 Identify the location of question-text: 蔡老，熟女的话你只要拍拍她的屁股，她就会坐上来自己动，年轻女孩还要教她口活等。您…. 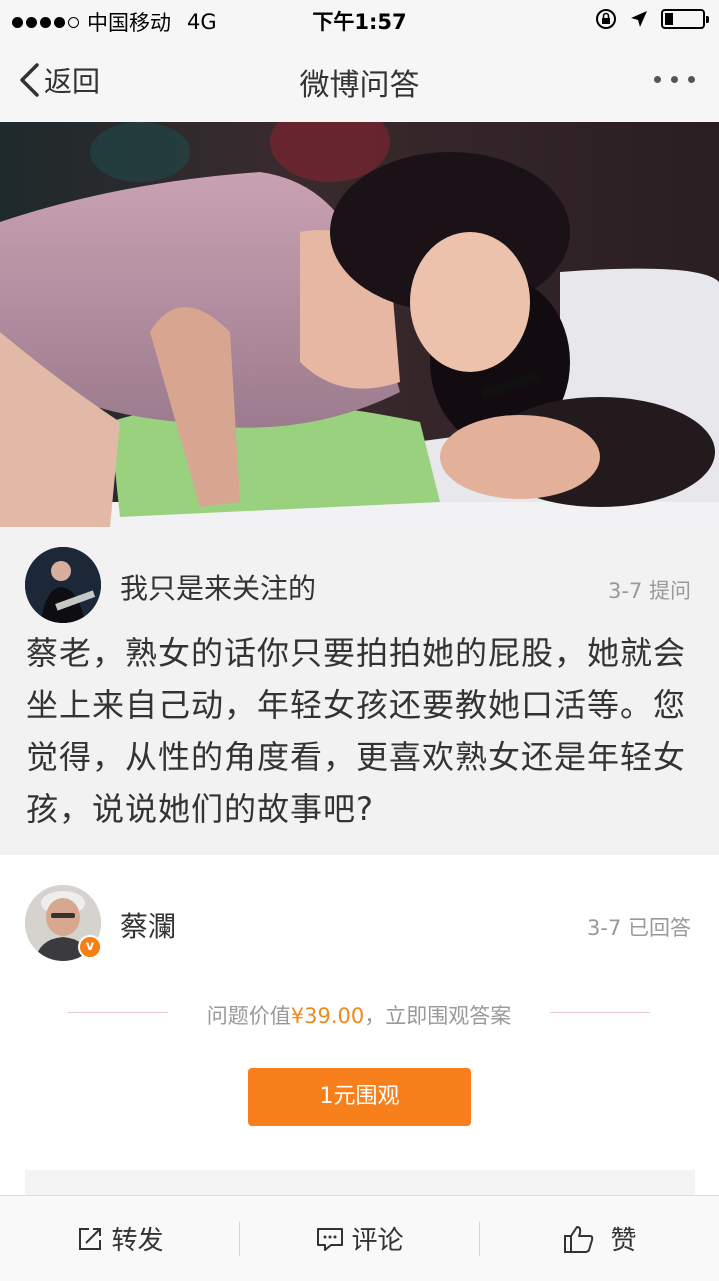
(356, 731).